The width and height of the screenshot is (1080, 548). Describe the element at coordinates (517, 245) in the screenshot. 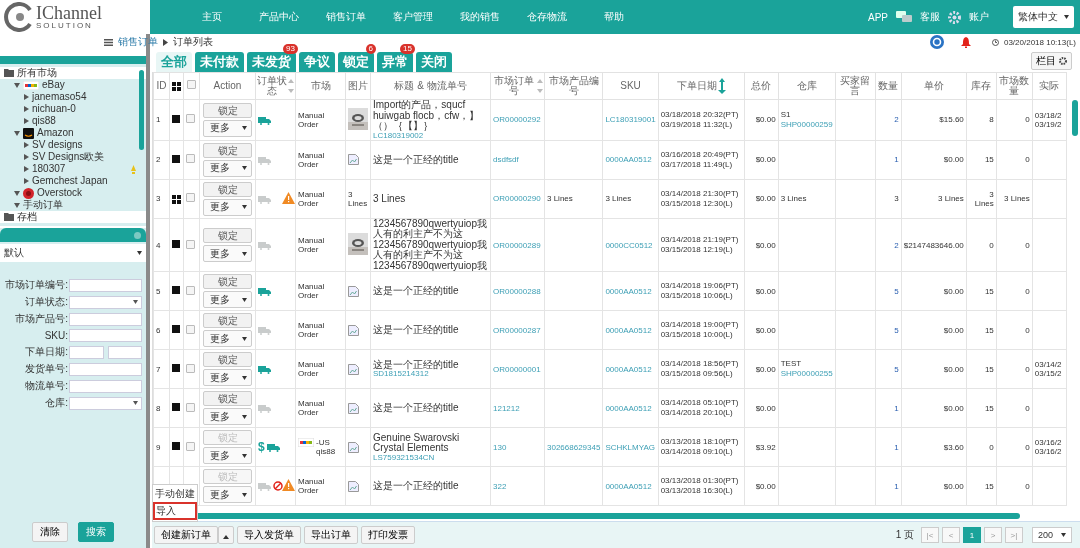

I see `order-number-link: OR00000289` at that location.